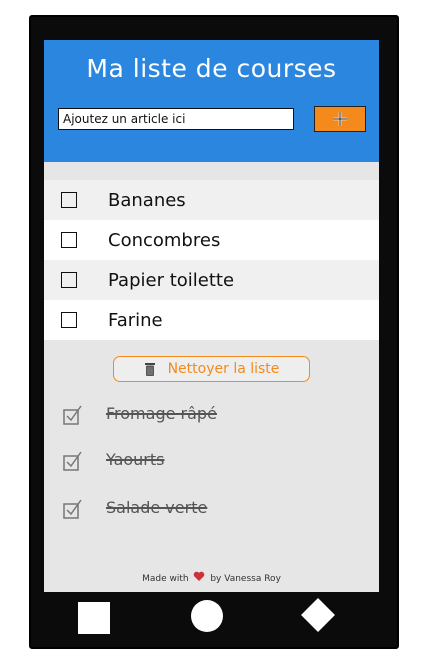 The image size is (433, 672). I want to click on back-nav-button, so click(94, 618).